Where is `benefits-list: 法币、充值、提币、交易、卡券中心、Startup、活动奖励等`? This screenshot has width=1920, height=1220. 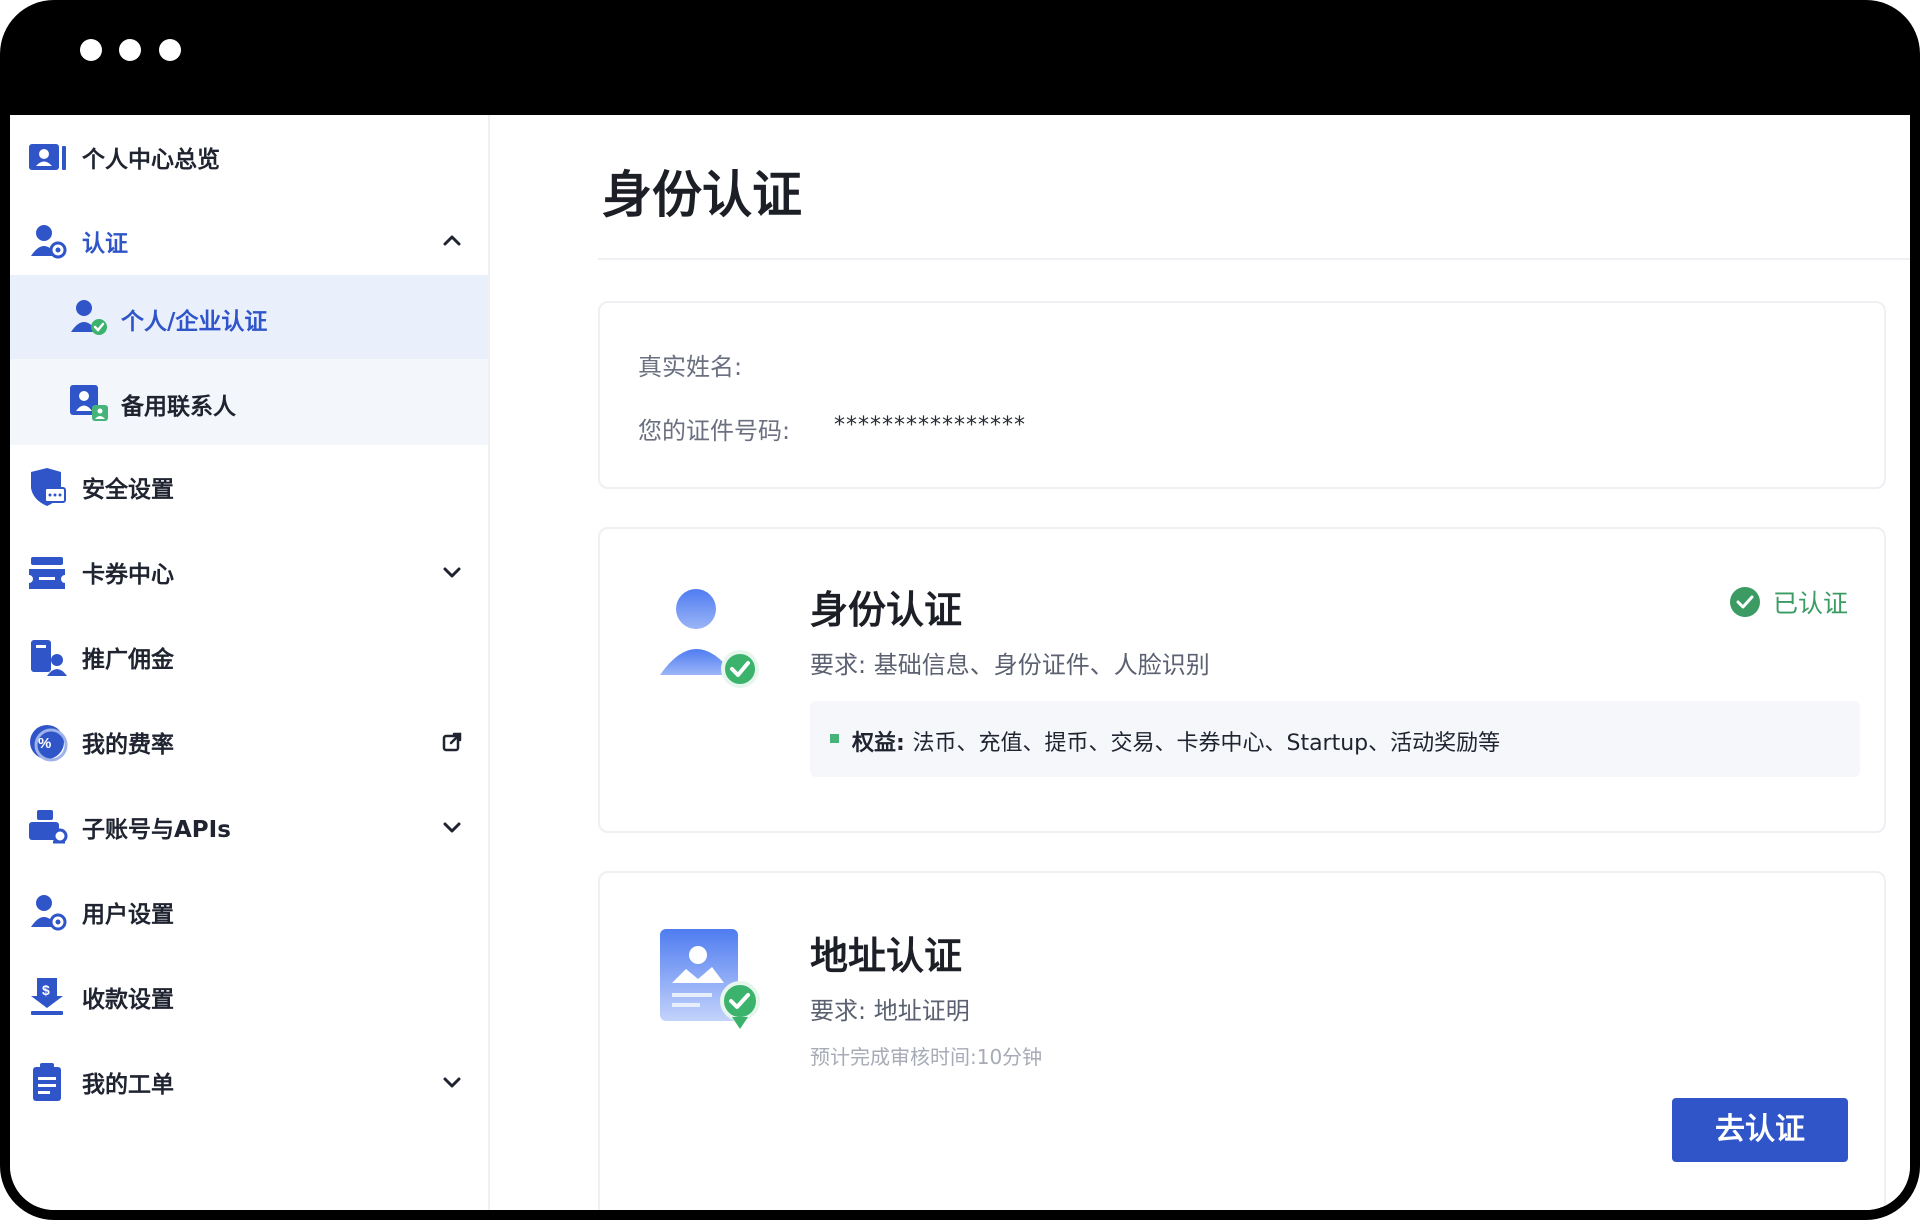 benefits-list: 法币、充值、提币、交易、卡券中心、Startup、活动奖励等 is located at coordinates (1206, 743).